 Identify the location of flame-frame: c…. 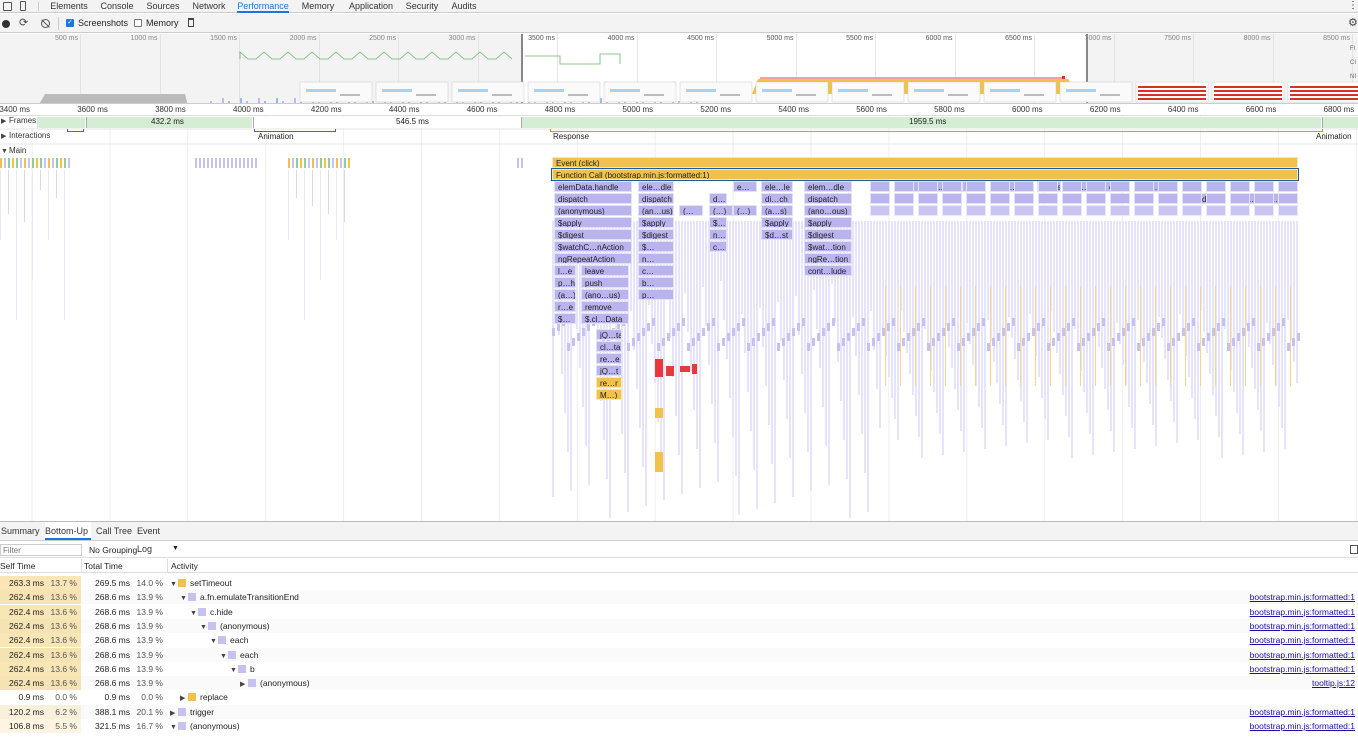
(718, 246).